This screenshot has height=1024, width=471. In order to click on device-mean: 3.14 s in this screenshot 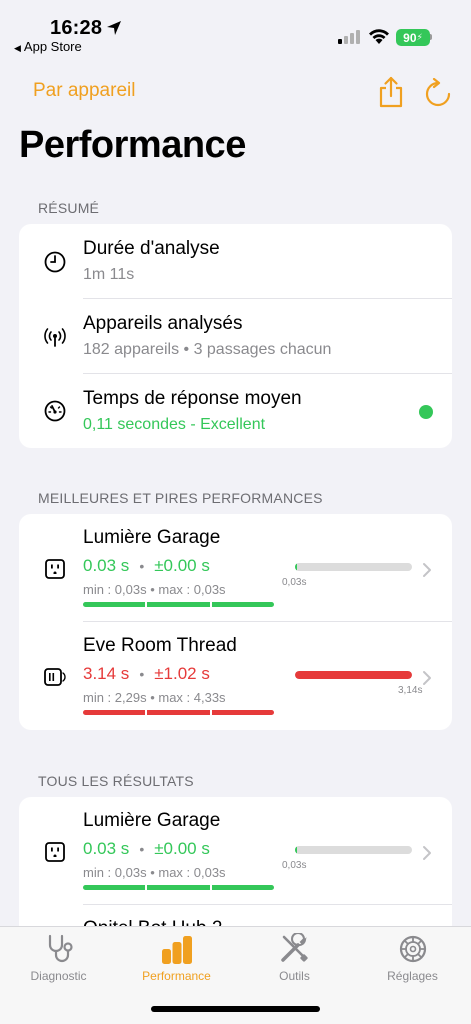, I will do `click(106, 673)`.